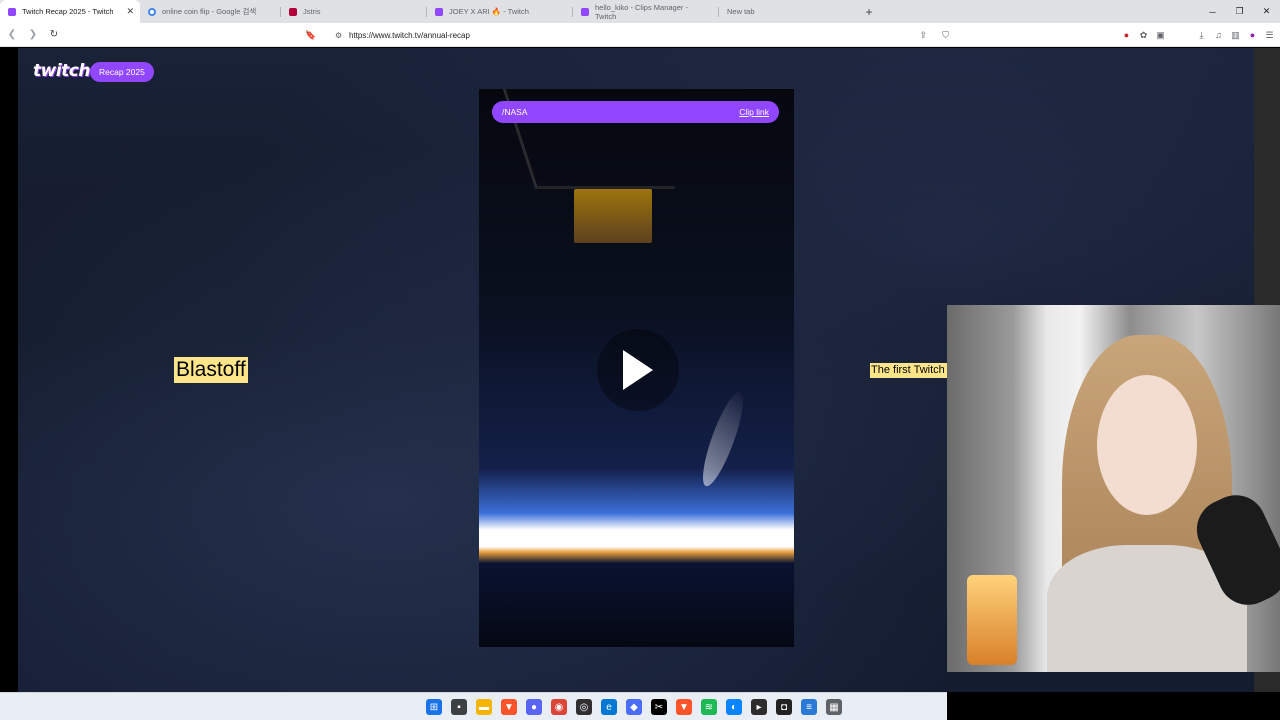 This screenshot has height=720, width=1280. I want to click on tab-clips-manager: hello_kiko - Clips Manager - Twitch, so click(645, 11).